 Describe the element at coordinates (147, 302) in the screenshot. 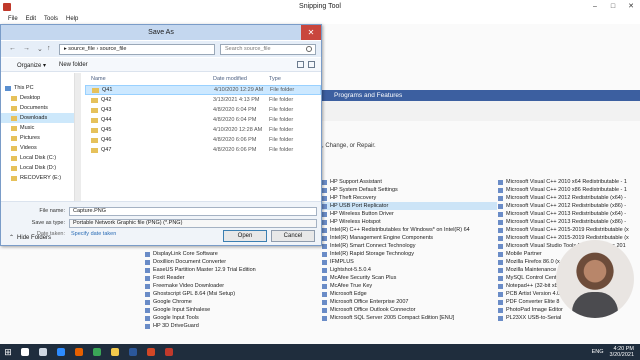

I see `program-icon` at that location.